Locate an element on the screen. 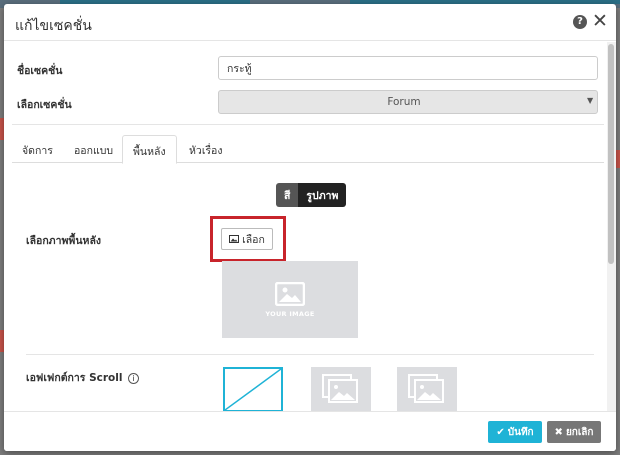 The image size is (620, 455). tab-background: พื้นหลัง is located at coordinates (149, 149).